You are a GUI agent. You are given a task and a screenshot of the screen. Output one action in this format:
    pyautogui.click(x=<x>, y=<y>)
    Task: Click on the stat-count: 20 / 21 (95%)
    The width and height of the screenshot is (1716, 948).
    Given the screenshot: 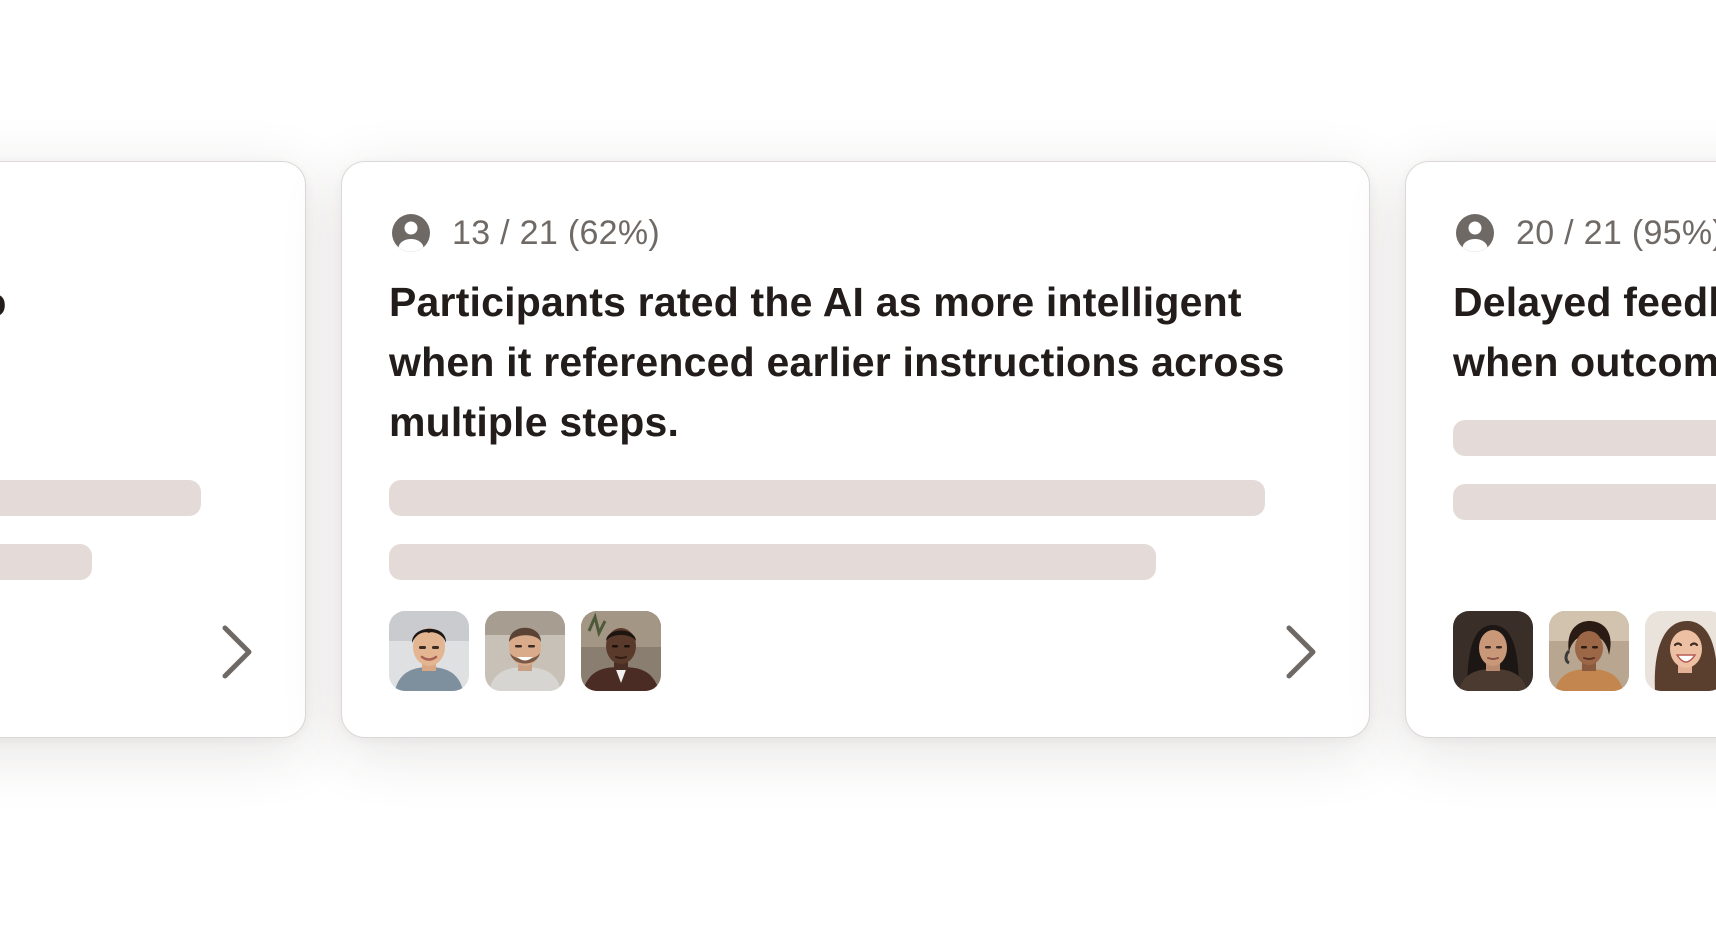 What is the action you would take?
    pyautogui.click(x=1616, y=232)
    